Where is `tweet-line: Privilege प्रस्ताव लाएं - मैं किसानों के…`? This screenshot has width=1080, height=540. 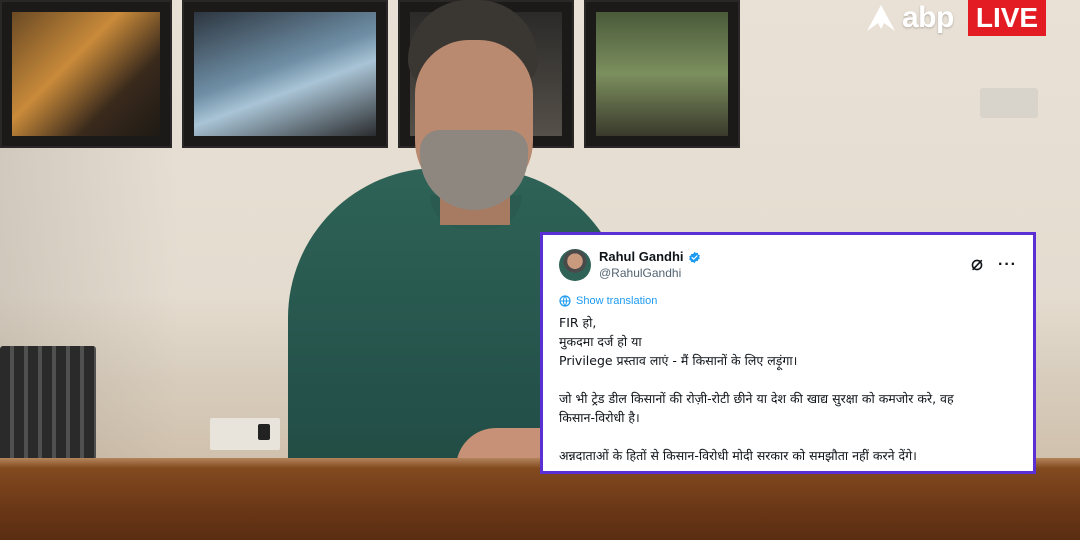 tweet-line: Privilege प्रस्ताव लाएं - मैं किसानों के… is located at coordinates (678, 360).